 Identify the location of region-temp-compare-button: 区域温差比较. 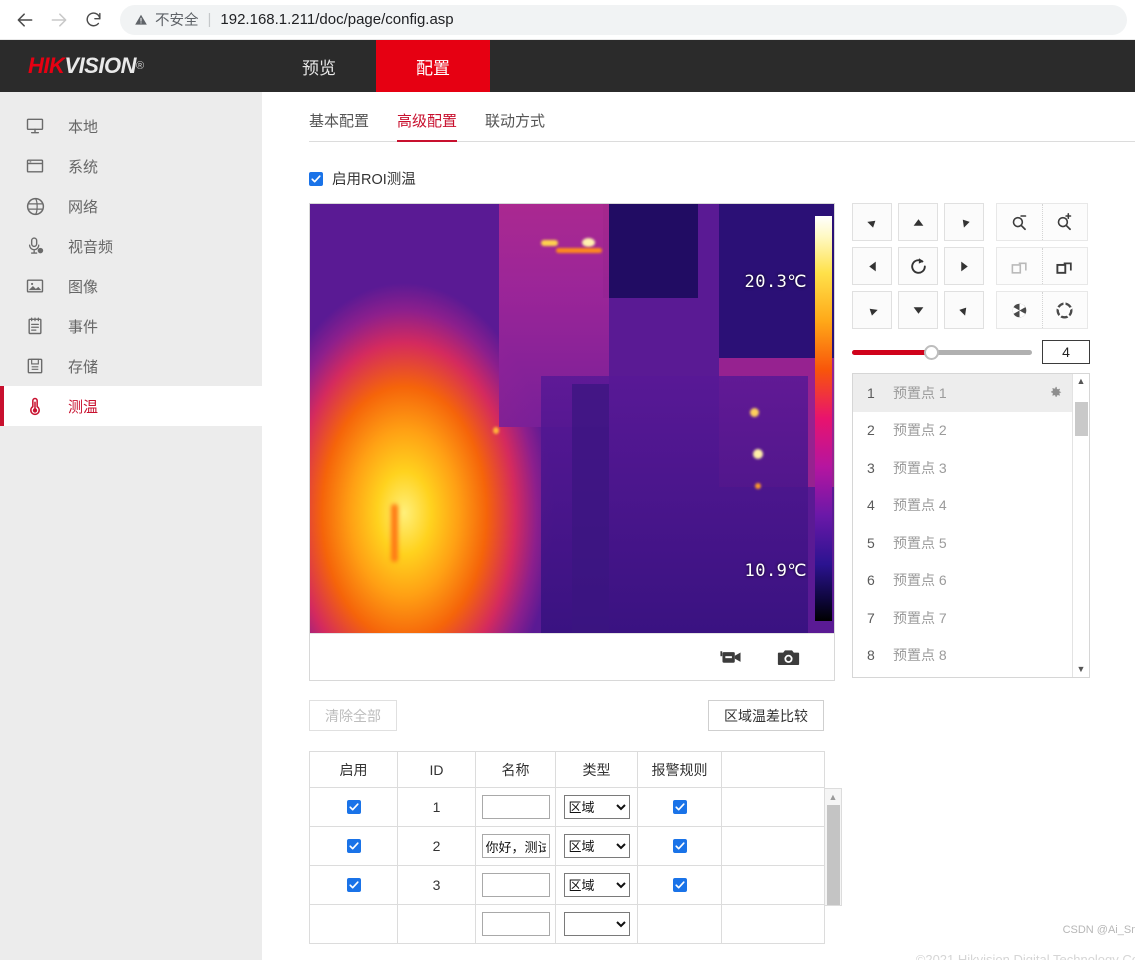
(766, 715).